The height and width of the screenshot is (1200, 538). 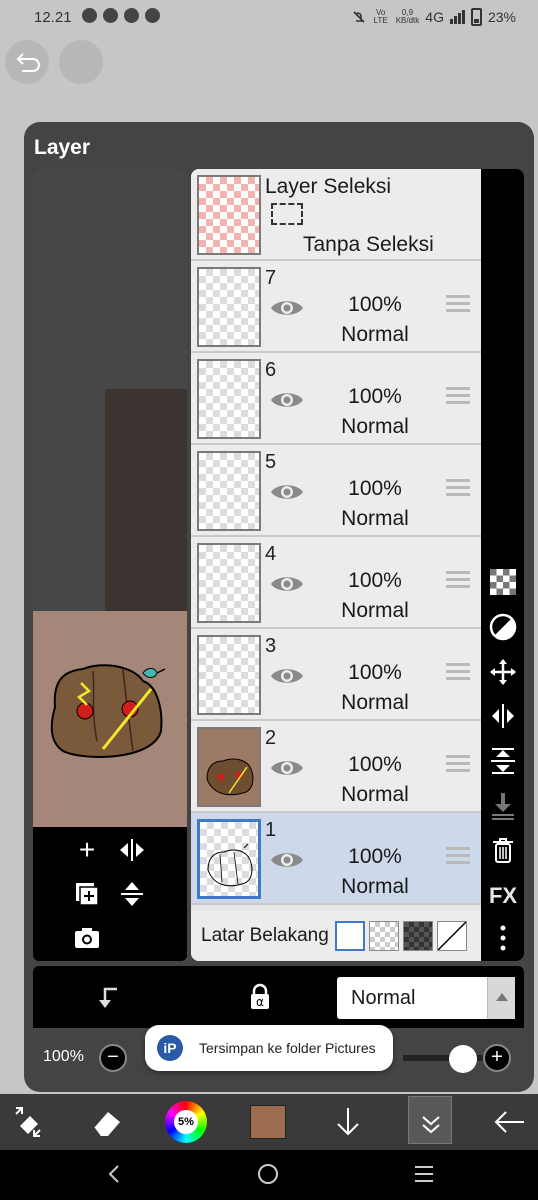 I want to click on dialog-title: Layer, so click(x=62, y=147).